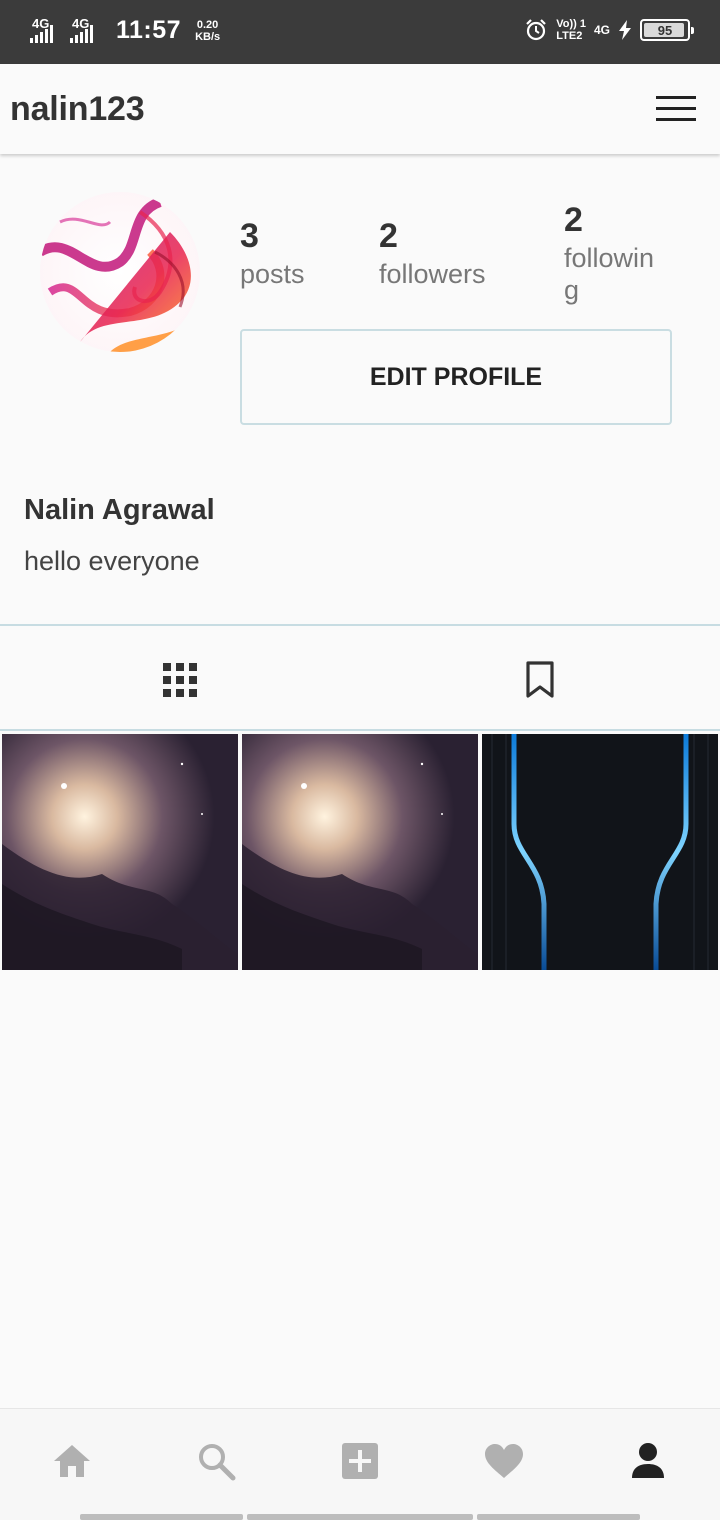 The image size is (720, 1520). Describe the element at coordinates (572, 290) in the screenshot. I see `following-label-line2: g` at that location.